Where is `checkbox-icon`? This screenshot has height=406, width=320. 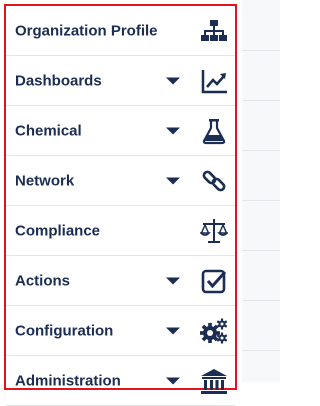
checkbox-icon is located at coordinates (214, 281).